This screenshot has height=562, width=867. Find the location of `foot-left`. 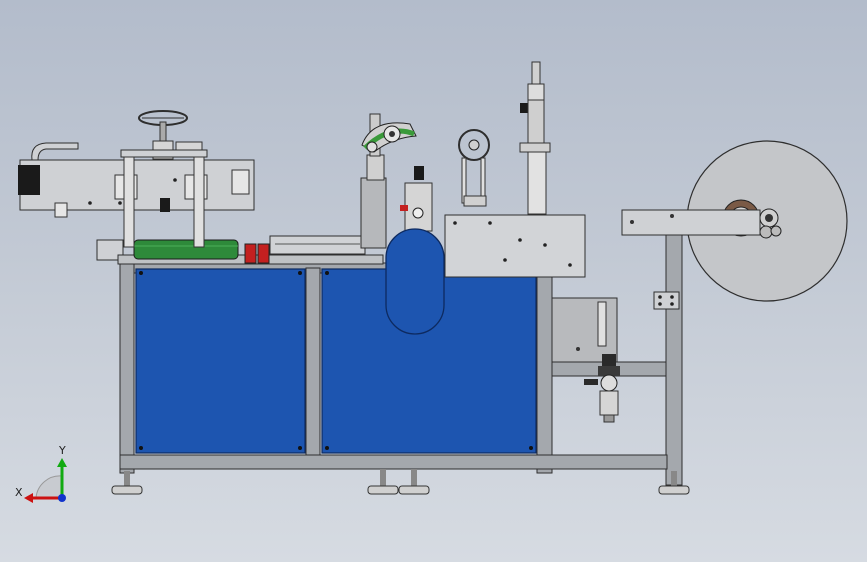

foot-left is located at coordinates (127, 483).